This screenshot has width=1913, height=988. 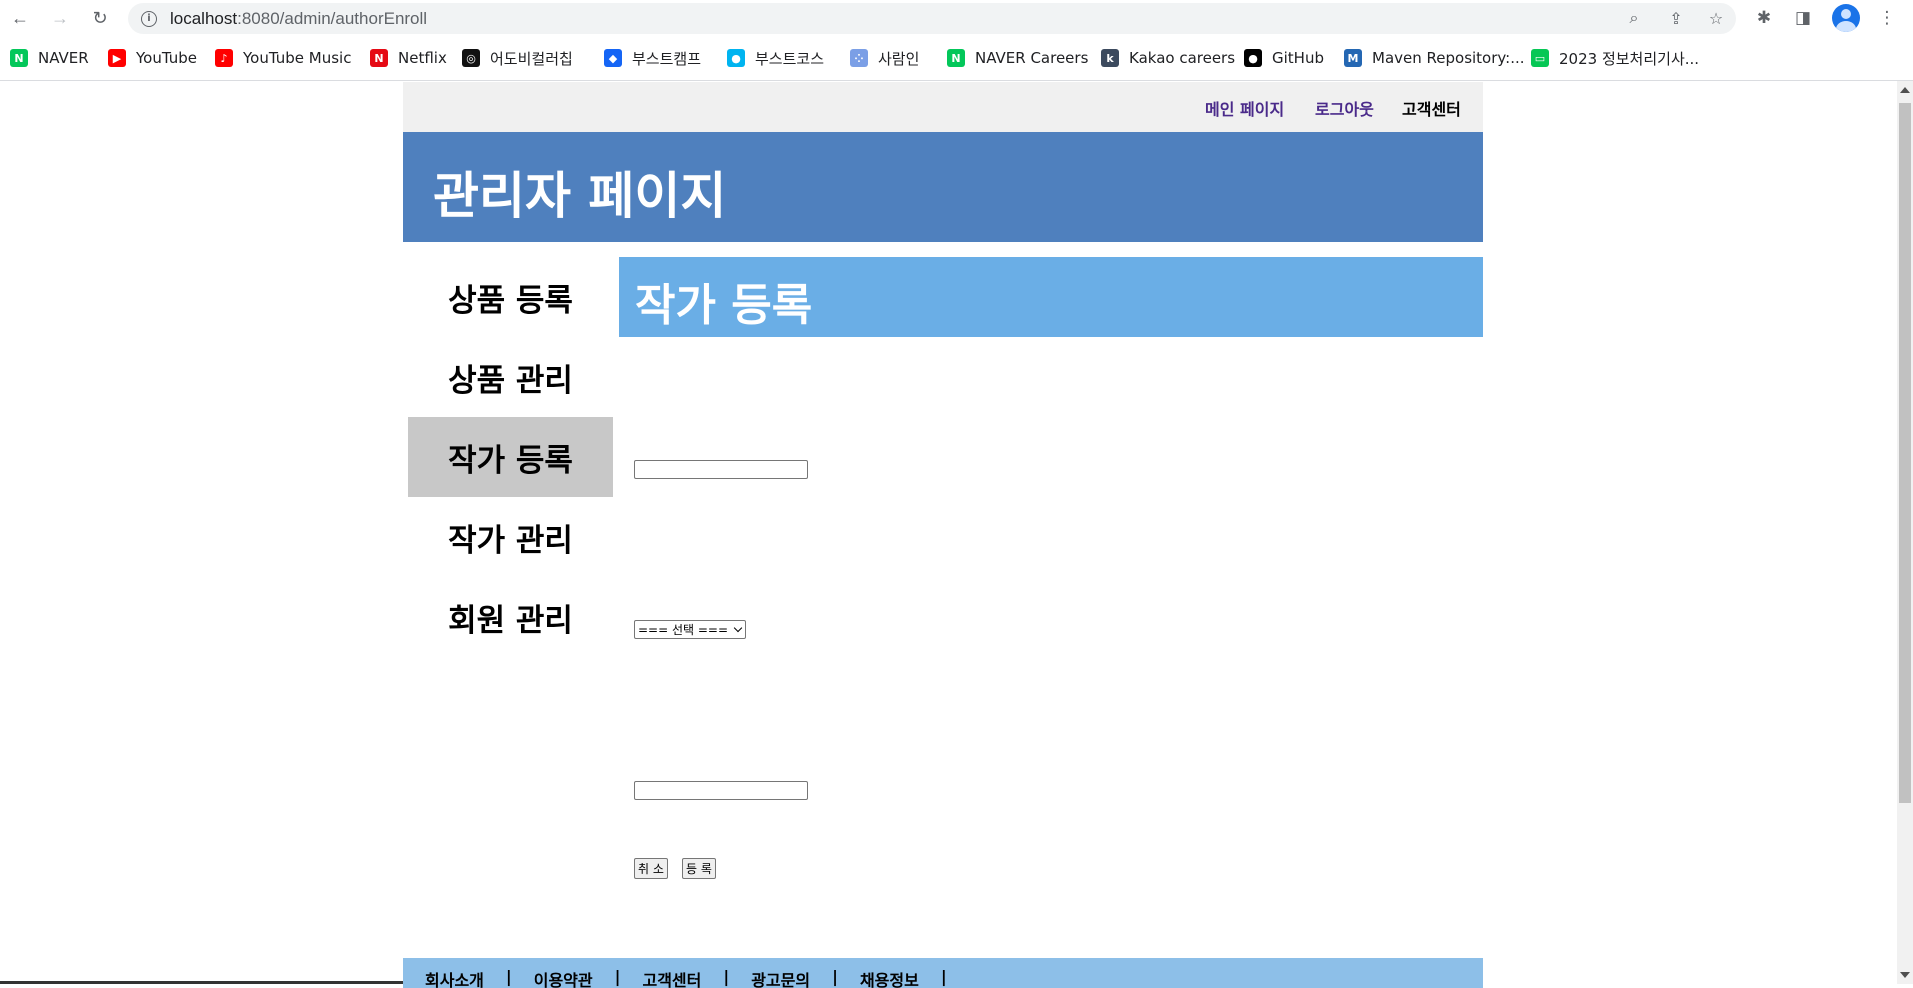 What do you see at coordinates (667, 58) in the screenshot?
I see `bookmark-label: 부스트캠프` at bounding box center [667, 58].